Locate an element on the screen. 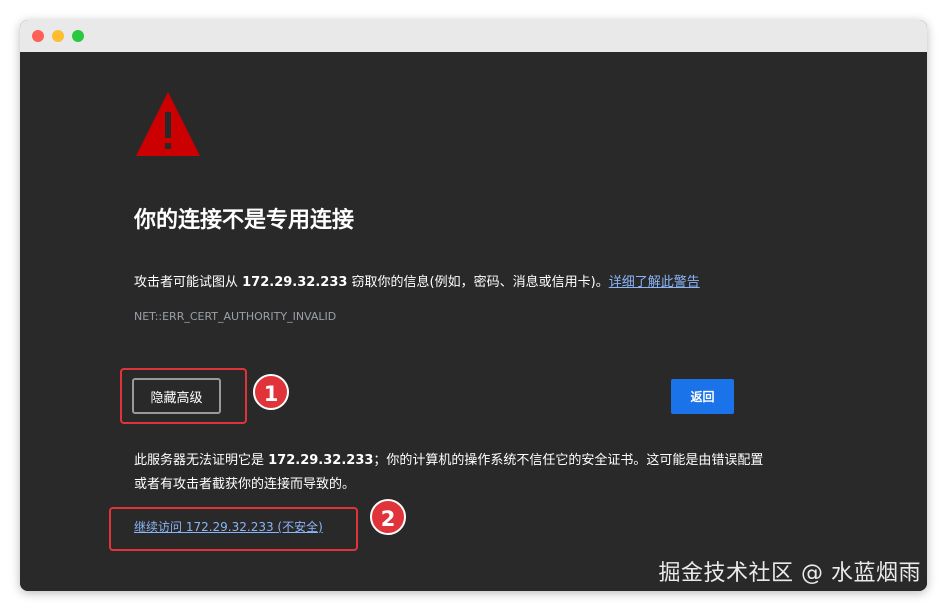 This screenshot has width=947, height=611. message-host: 172.29.32.233 is located at coordinates (295, 282).